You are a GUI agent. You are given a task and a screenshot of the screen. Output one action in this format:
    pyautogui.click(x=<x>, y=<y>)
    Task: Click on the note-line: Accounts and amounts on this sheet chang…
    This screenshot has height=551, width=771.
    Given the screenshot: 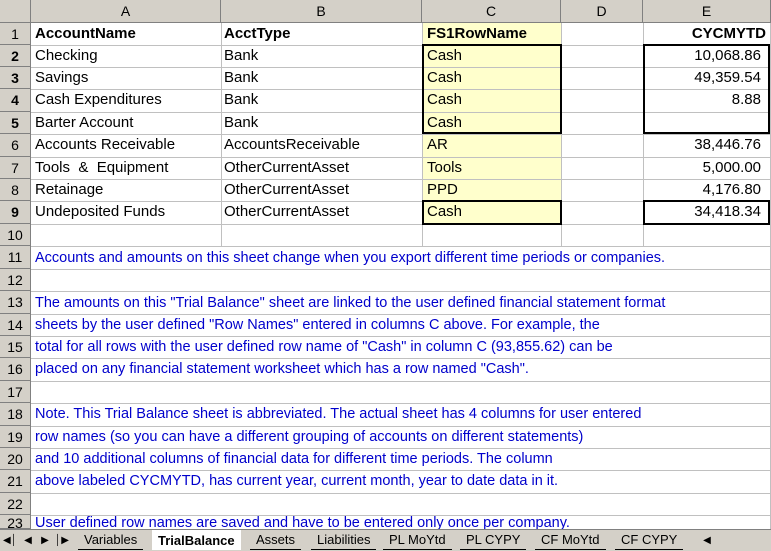 What is the action you would take?
    pyautogui.click(x=350, y=258)
    